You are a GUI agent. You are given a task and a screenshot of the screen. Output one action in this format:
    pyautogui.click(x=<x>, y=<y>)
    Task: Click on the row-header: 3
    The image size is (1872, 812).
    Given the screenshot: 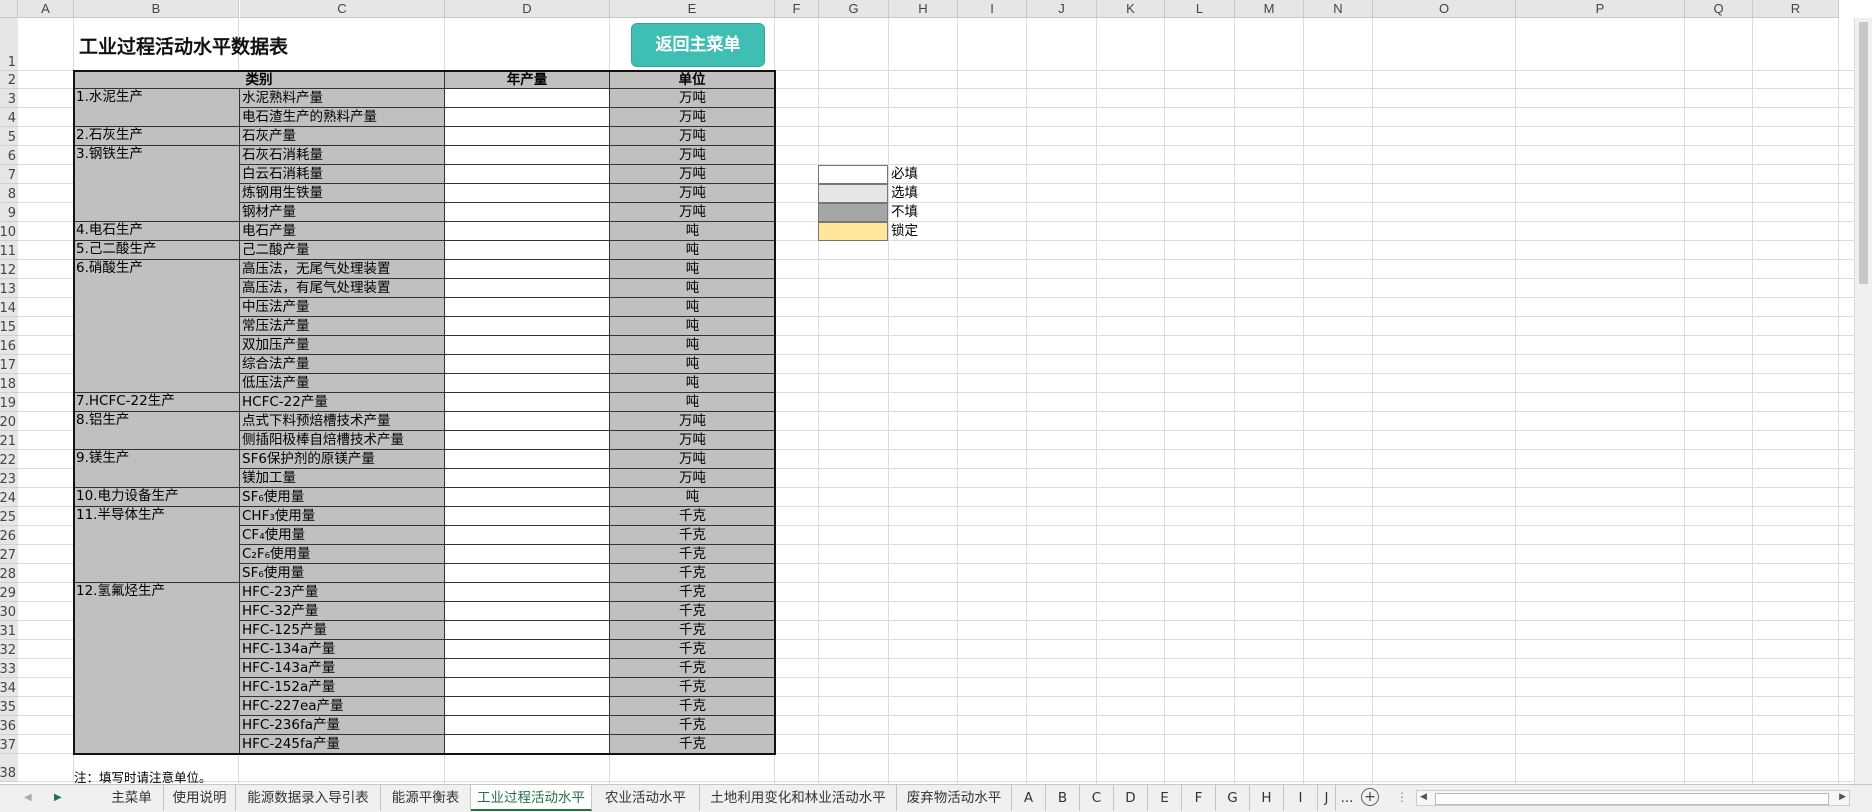 What is the action you would take?
    pyautogui.click(x=9, y=98)
    